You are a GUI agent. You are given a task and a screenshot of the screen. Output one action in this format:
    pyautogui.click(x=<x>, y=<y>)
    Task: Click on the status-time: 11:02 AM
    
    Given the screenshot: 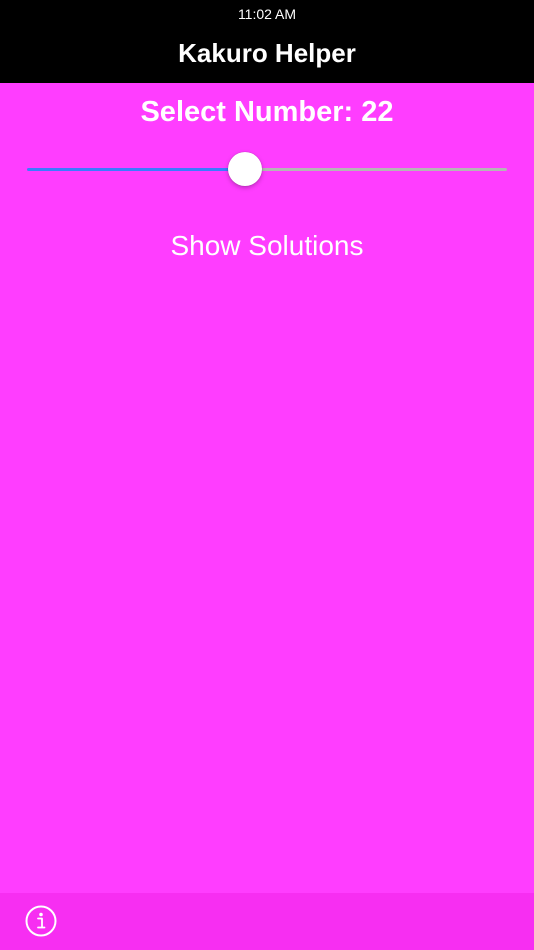 What is the action you would take?
    pyautogui.click(x=267, y=14)
    